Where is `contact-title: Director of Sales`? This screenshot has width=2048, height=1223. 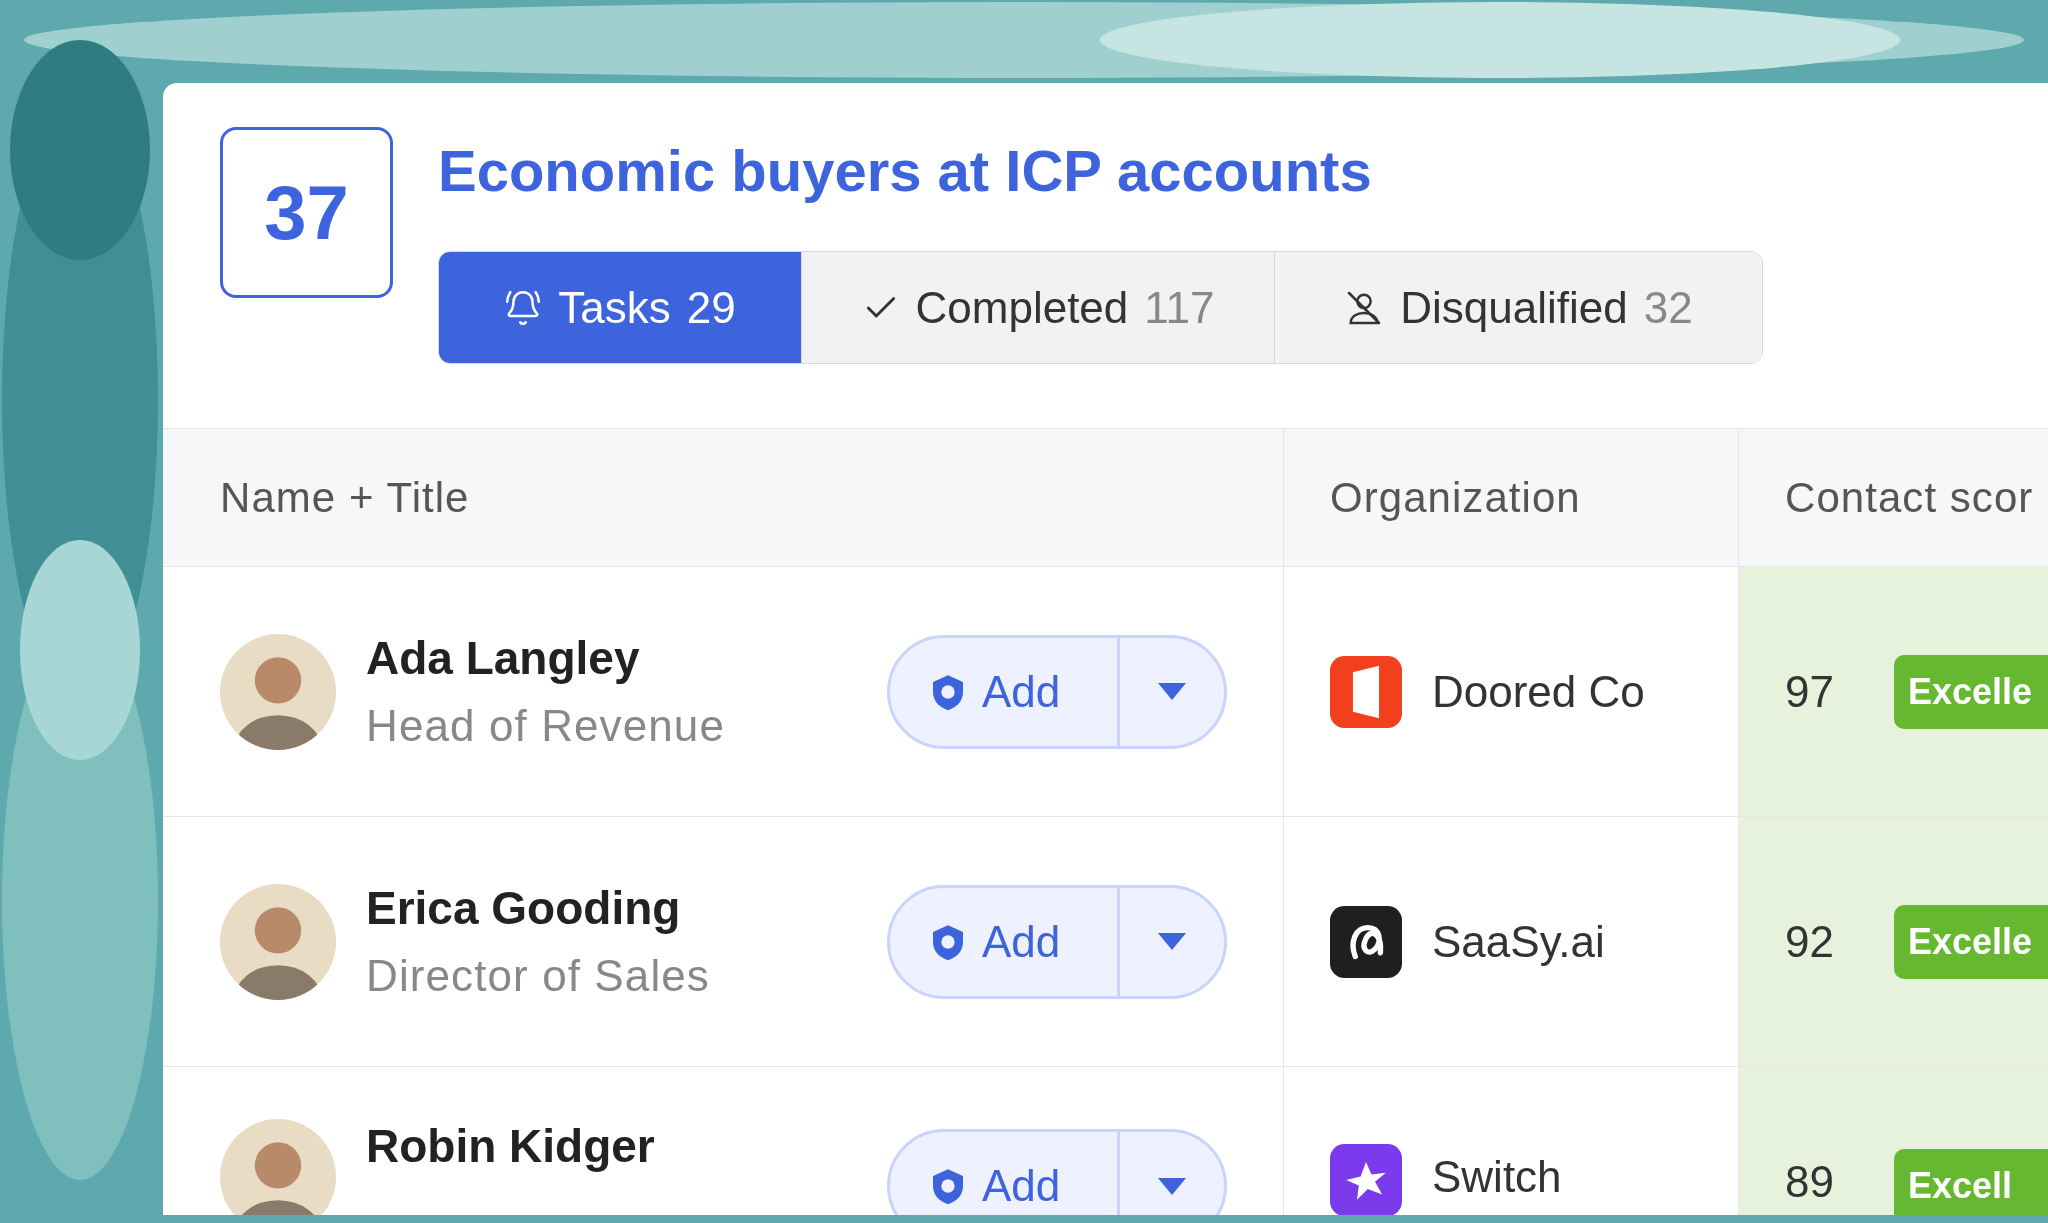
contact-title: Director of Sales is located at coordinates (538, 975).